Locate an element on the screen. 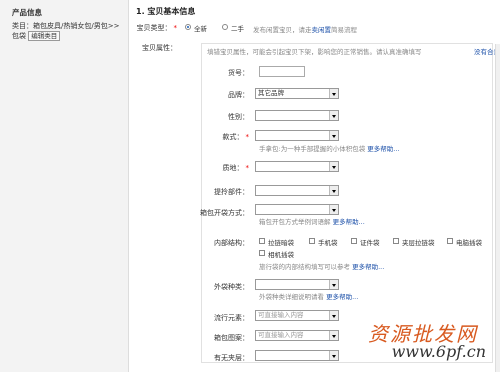  trend-placeholder: 可直接输入内容 is located at coordinates (281, 315).